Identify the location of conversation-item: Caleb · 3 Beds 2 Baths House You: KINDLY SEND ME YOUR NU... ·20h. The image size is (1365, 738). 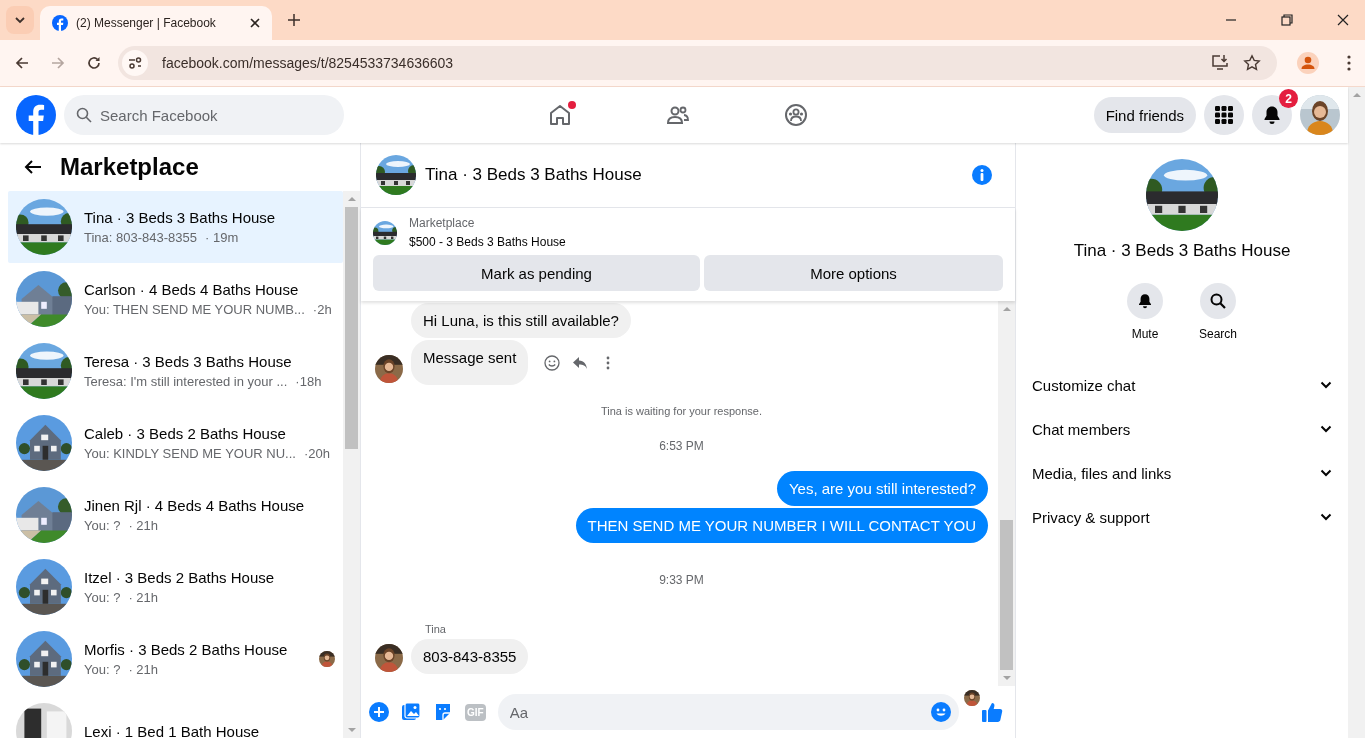
(175, 443).